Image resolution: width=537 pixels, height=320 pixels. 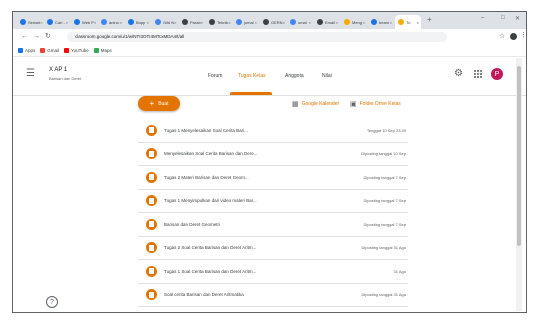 I want to click on browser-tab-label: Email, so click(x=330, y=22).